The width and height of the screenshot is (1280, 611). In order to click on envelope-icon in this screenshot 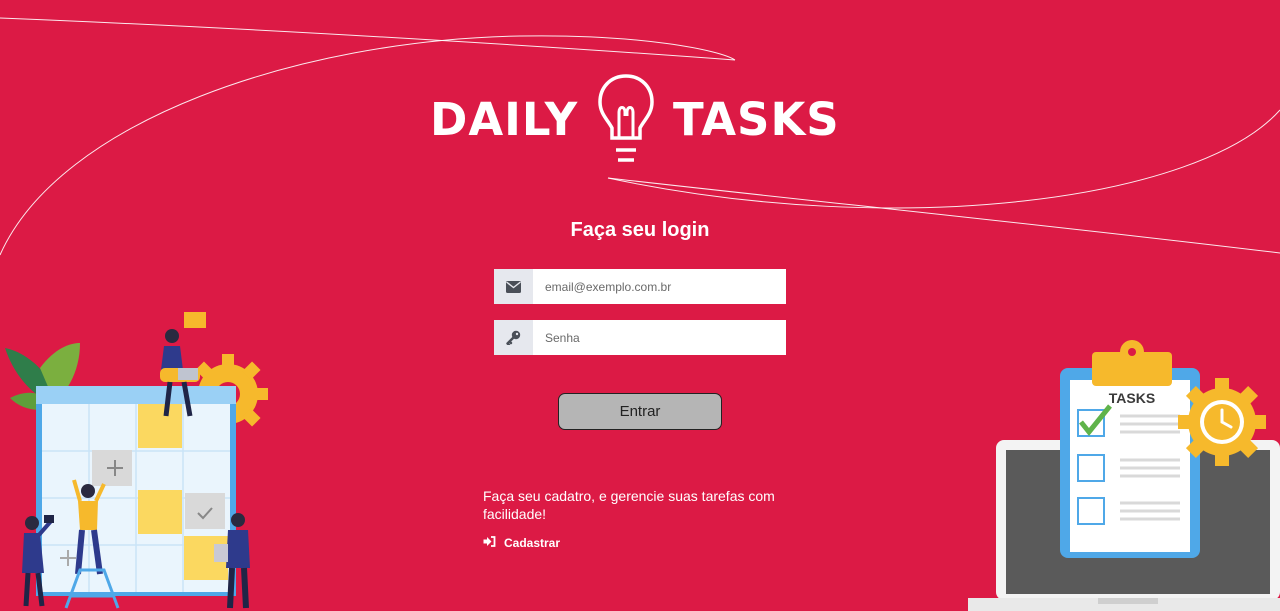, I will do `click(513, 286)`.